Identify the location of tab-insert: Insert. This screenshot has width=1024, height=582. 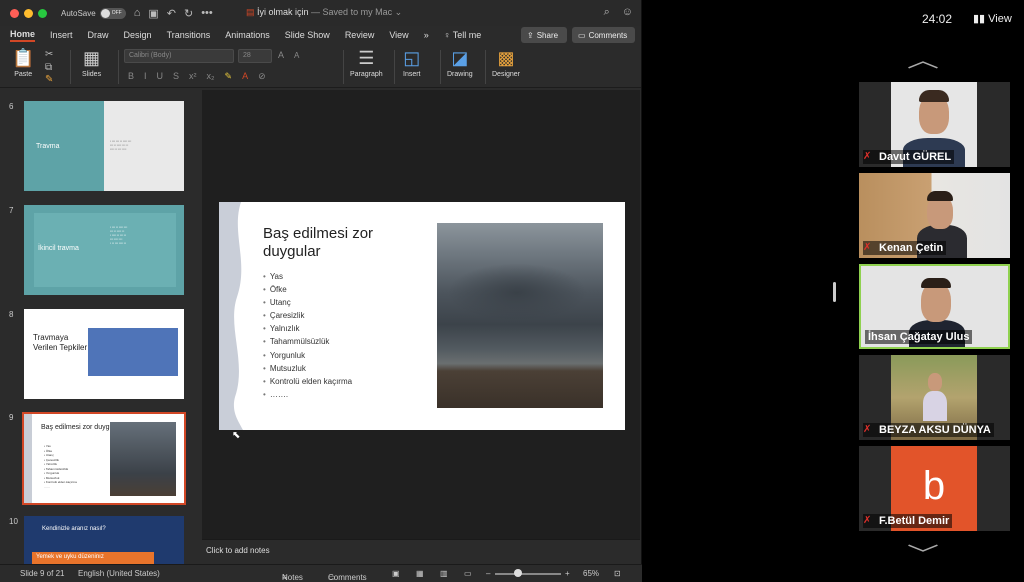
(61, 35).